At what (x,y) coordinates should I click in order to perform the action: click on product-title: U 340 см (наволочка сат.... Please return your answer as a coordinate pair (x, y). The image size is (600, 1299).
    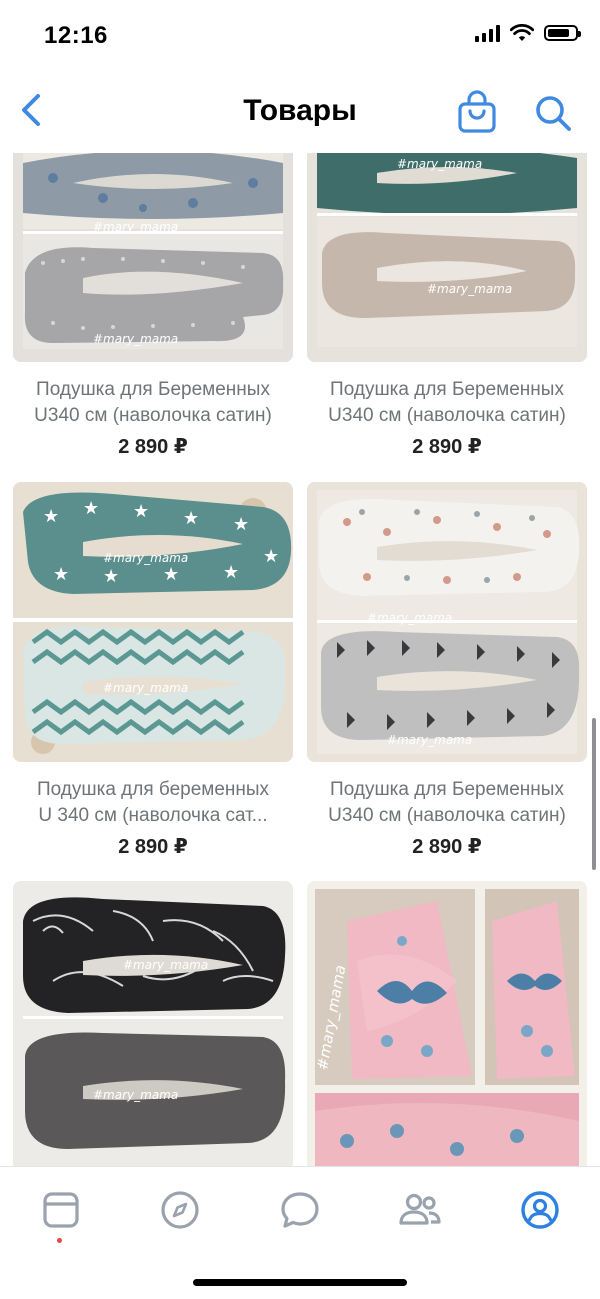
    Looking at the image, I should click on (153, 815).